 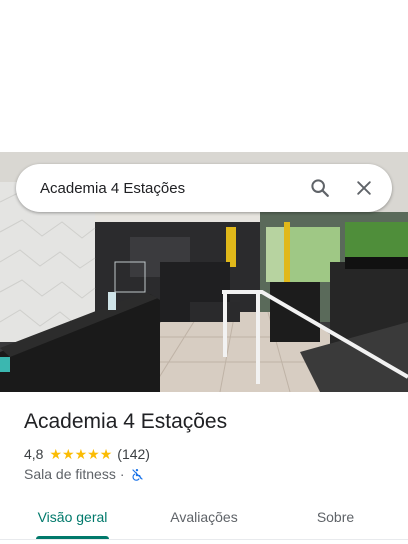 What do you see at coordinates (70, 474) in the screenshot?
I see `place-category: Sala de fitness` at bounding box center [70, 474].